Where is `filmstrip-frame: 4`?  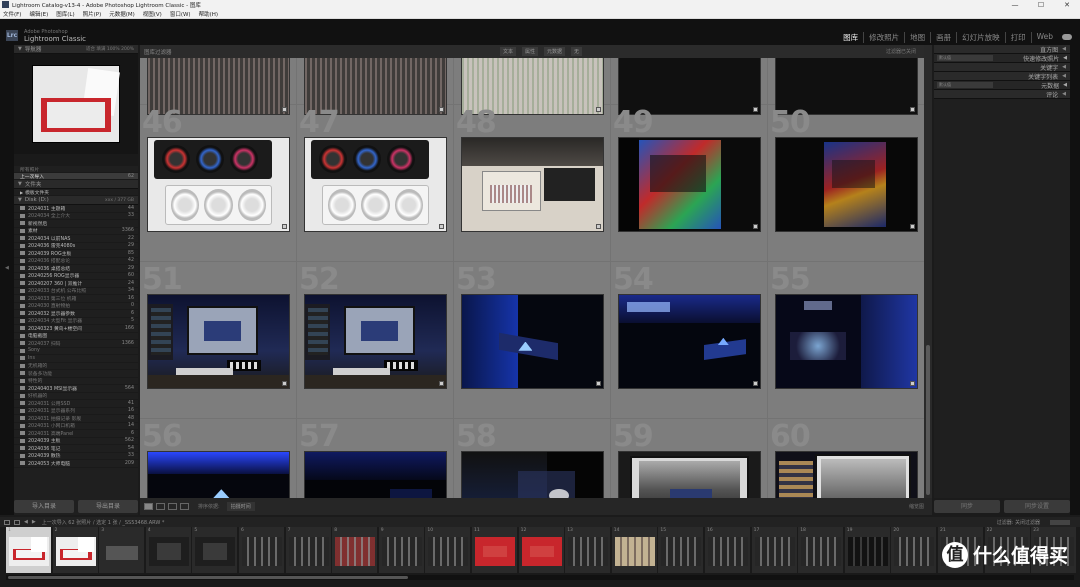
filmstrip-frame: 4 is located at coordinates (168, 550).